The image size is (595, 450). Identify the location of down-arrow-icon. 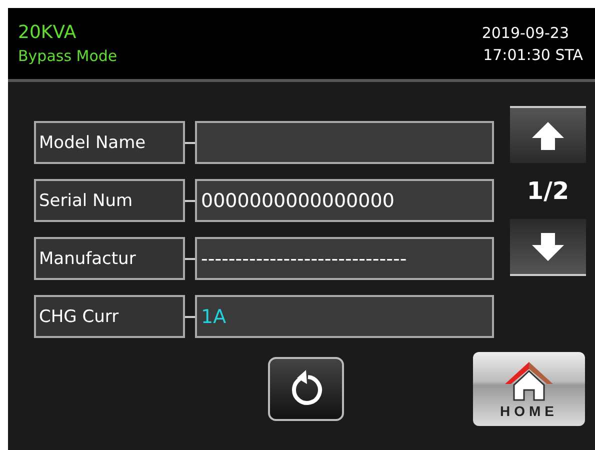
(548, 247).